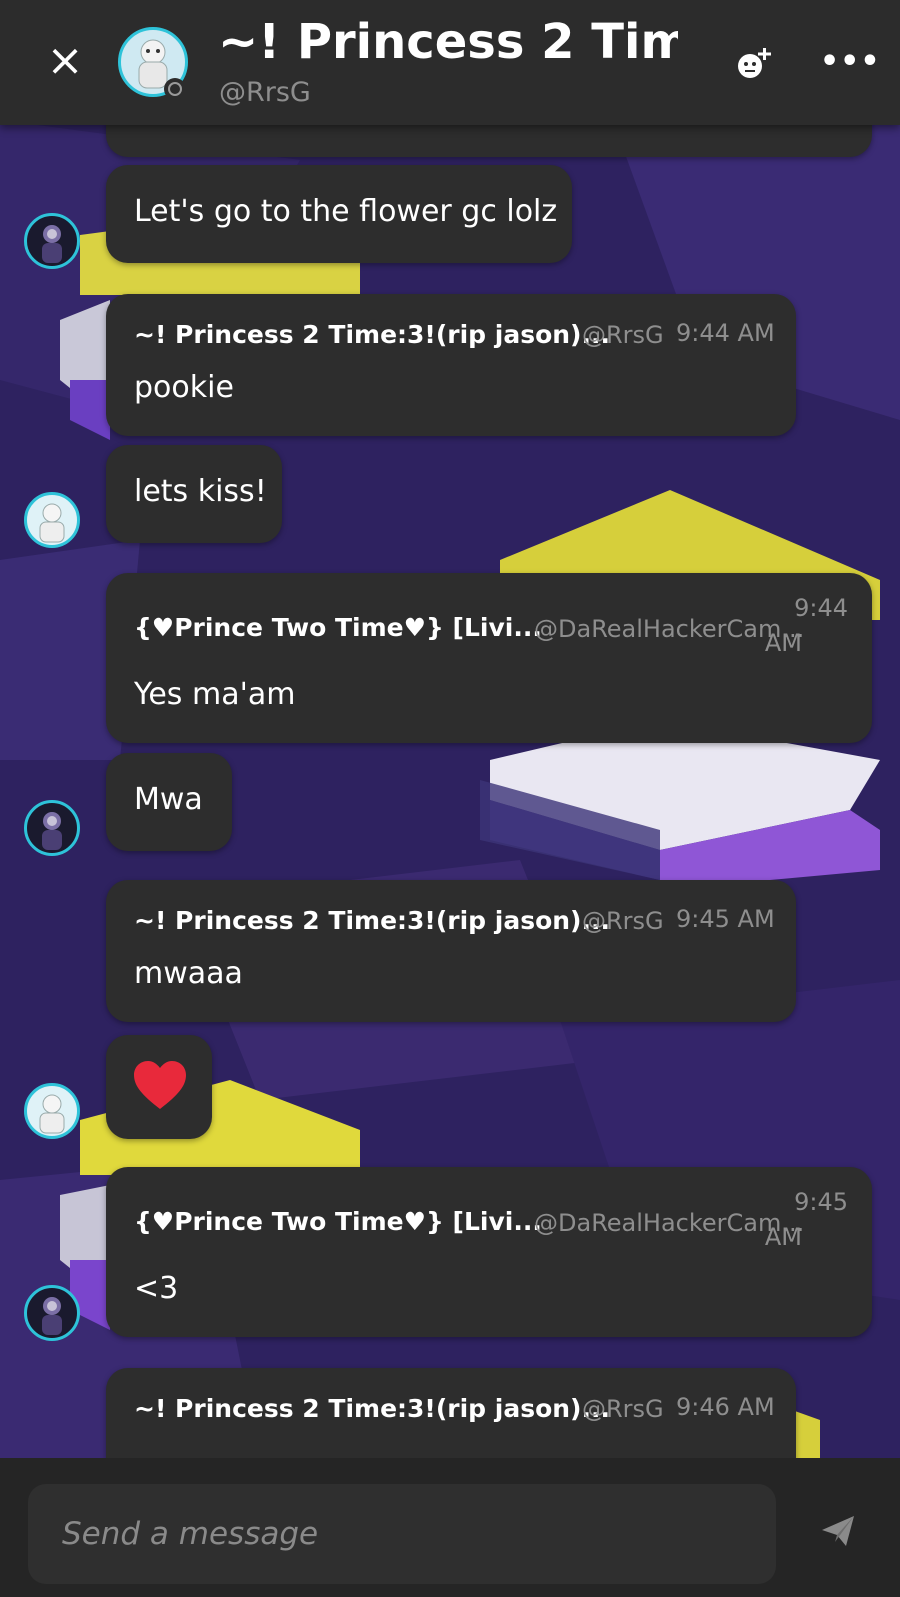 Image resolution: width=900 pixels, height=1597 pixels. Describe the element at coordinates (821, 1202) in the screenshot. I see `message-time-line1: 9:45` at that location.